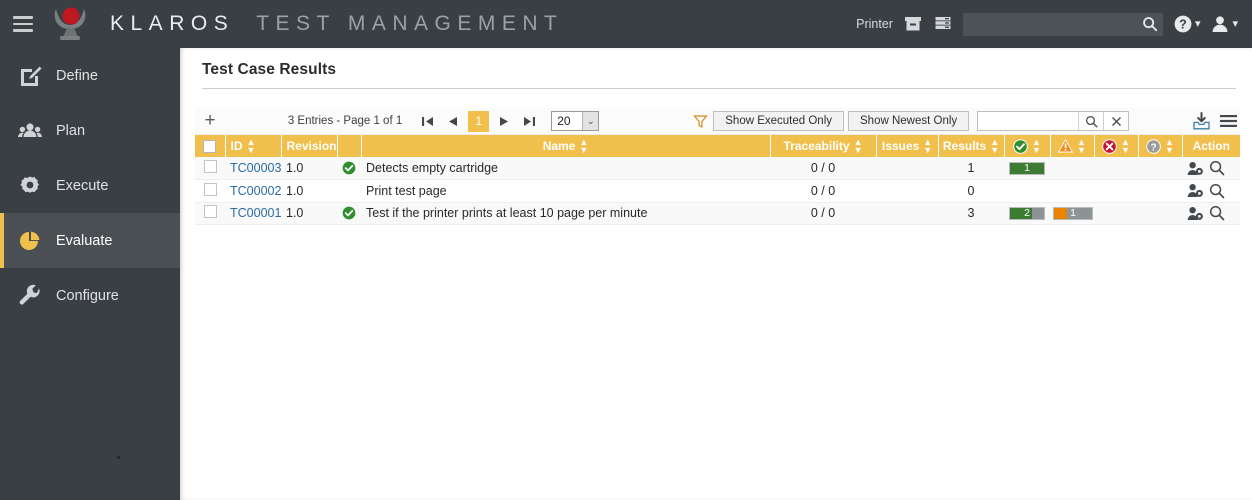 Image resolution: width=1252 pixels, height=500 pixels. Describe the element at coordinates (349, 146) in the screenshot. I see `column-header-status` at that location.